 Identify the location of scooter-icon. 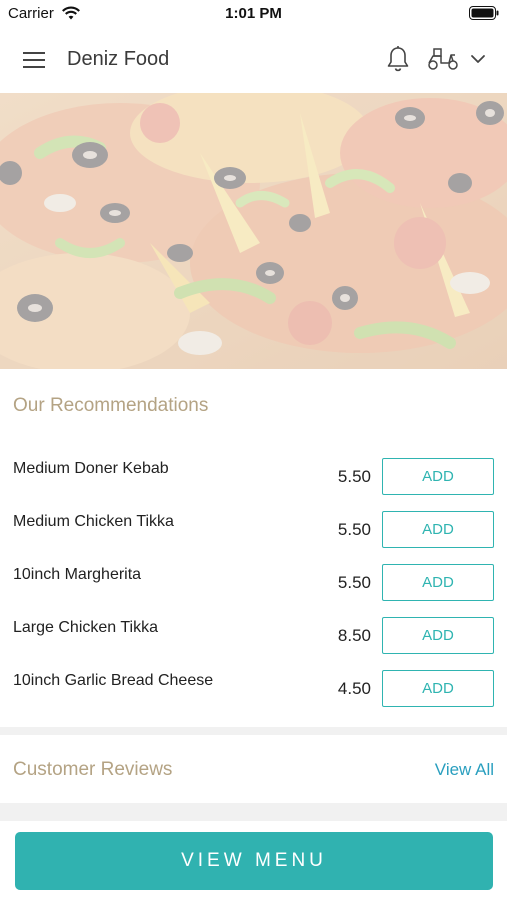
(443, 59).